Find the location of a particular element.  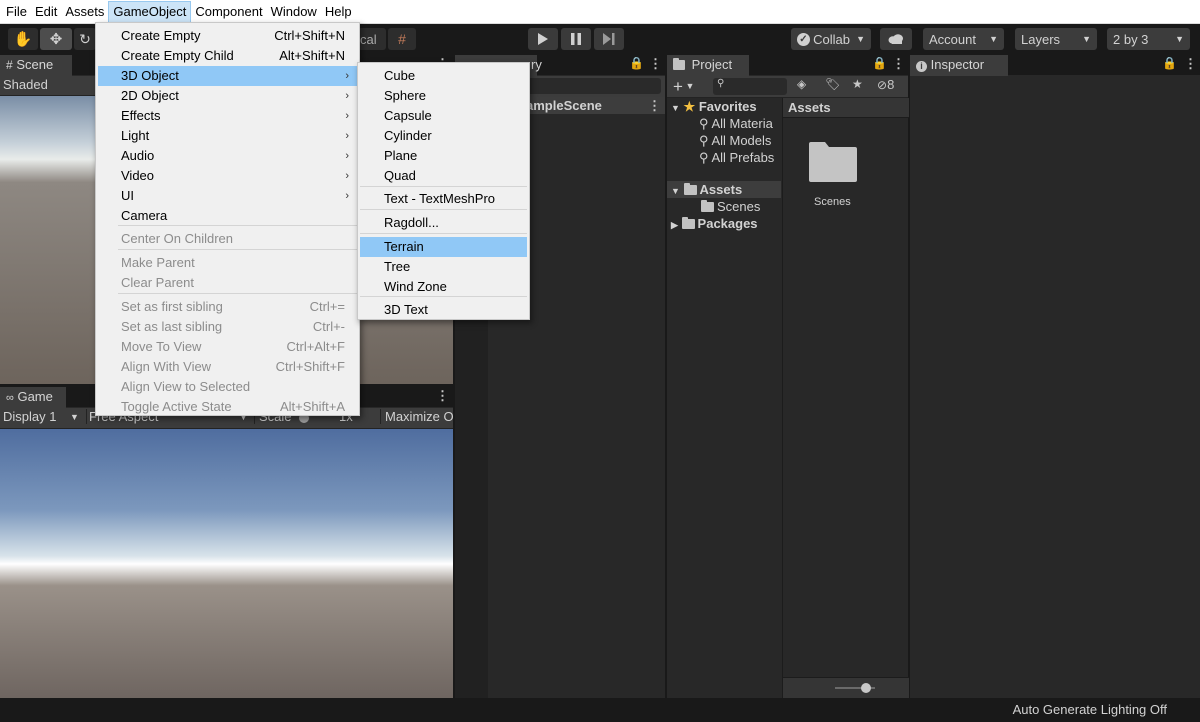

rotate-tool-button: ↻ is located at coordinates (85, 39).